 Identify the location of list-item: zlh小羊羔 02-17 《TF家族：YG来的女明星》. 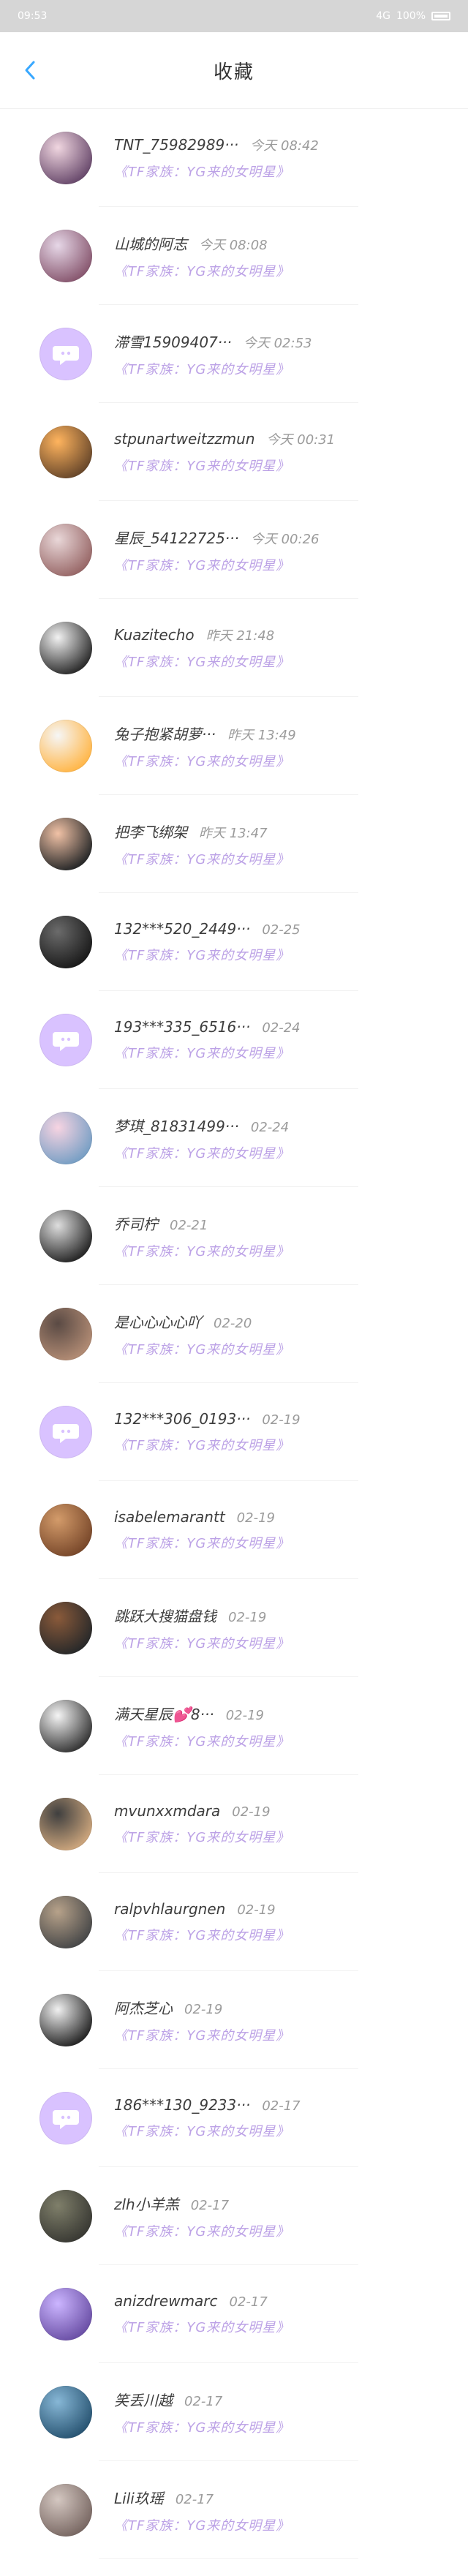
(234, 2216).